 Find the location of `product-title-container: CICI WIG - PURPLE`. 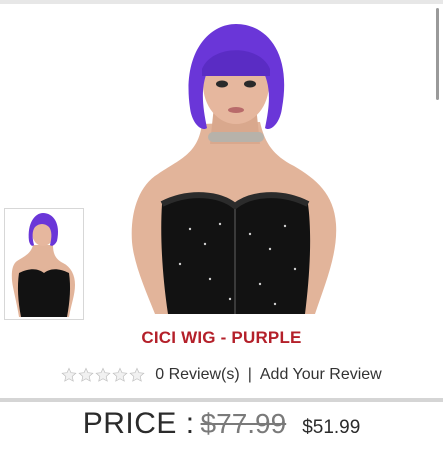

product-title-container: CICI WIG - PURPLE is located at coordinates (221, 338).